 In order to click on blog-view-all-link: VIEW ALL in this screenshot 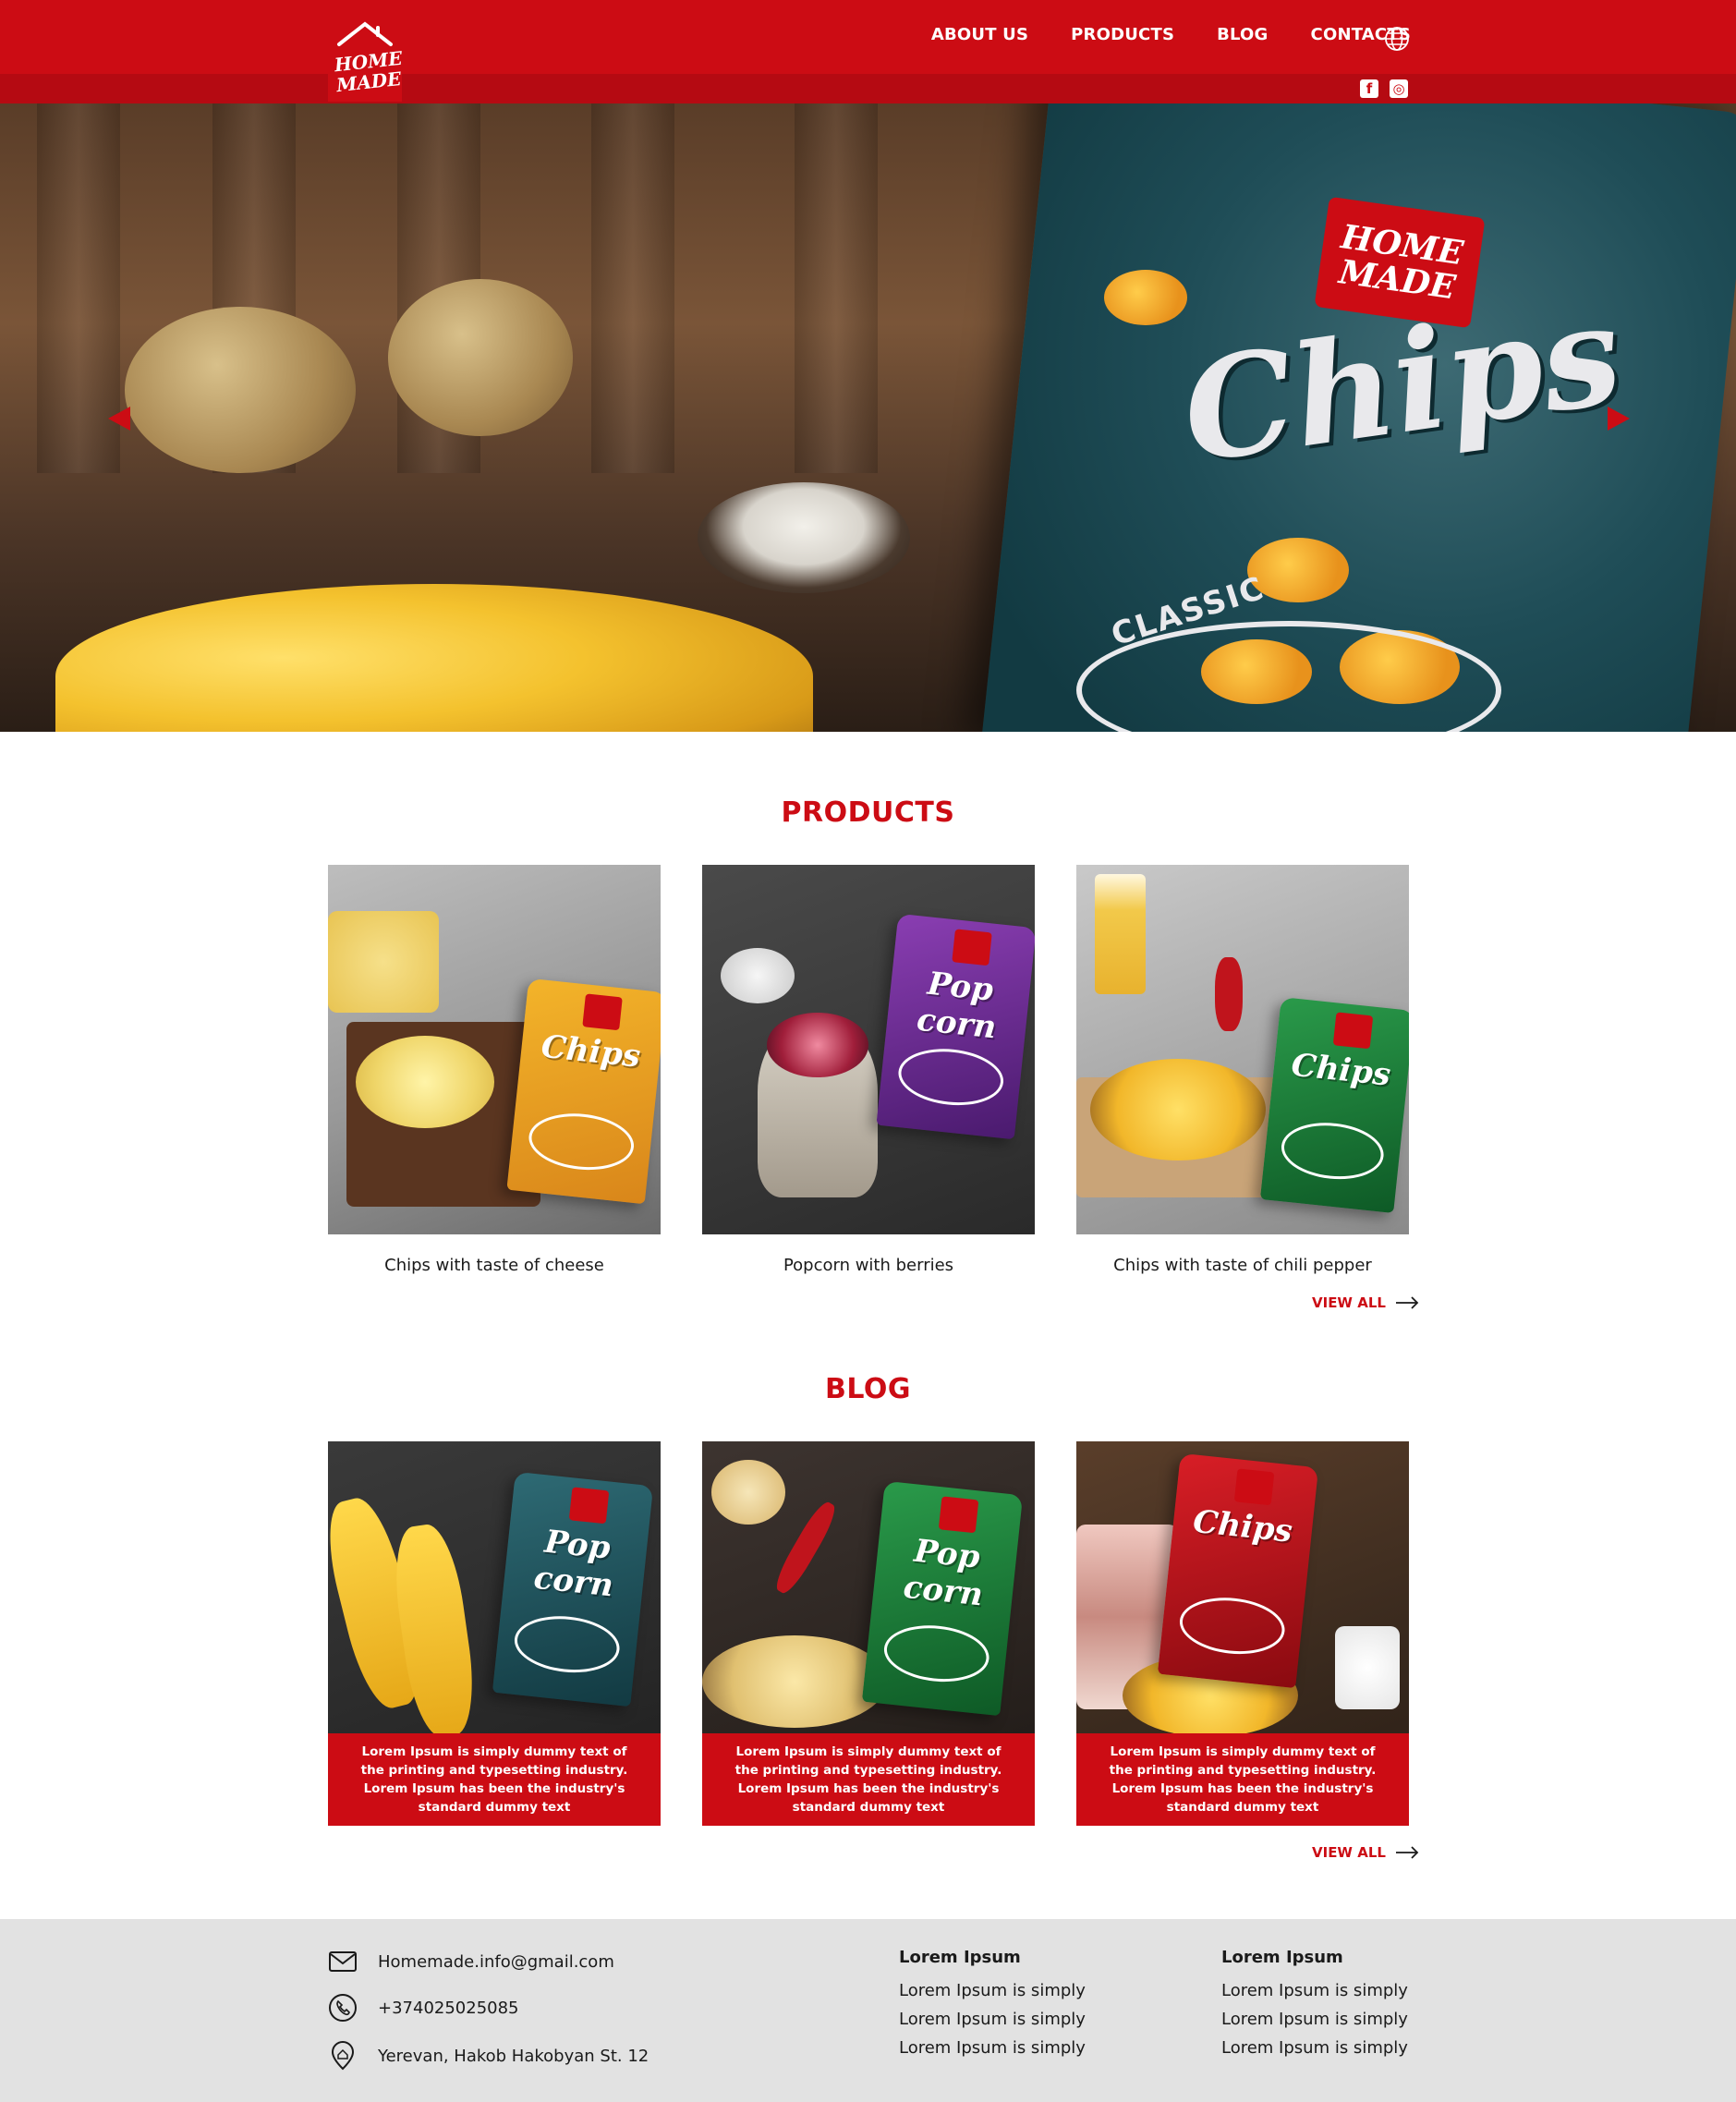, I will do `click(1366, 1852)`.